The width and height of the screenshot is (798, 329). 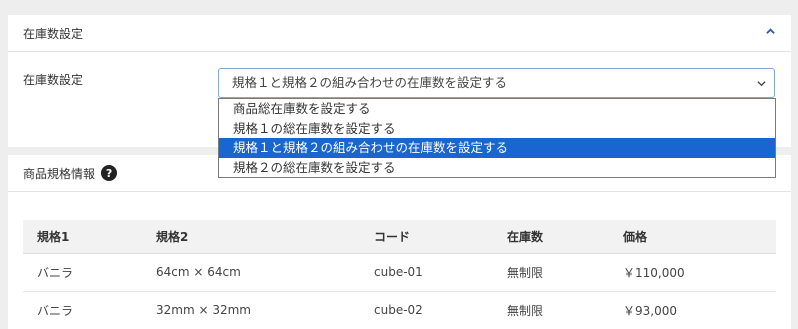 What do you see at coordinates (497, 168) in the screenshot?
I see `dropdown-option-spec2-stock: 規格２の総在庫数を設定する` at bounding box center [497, 168].